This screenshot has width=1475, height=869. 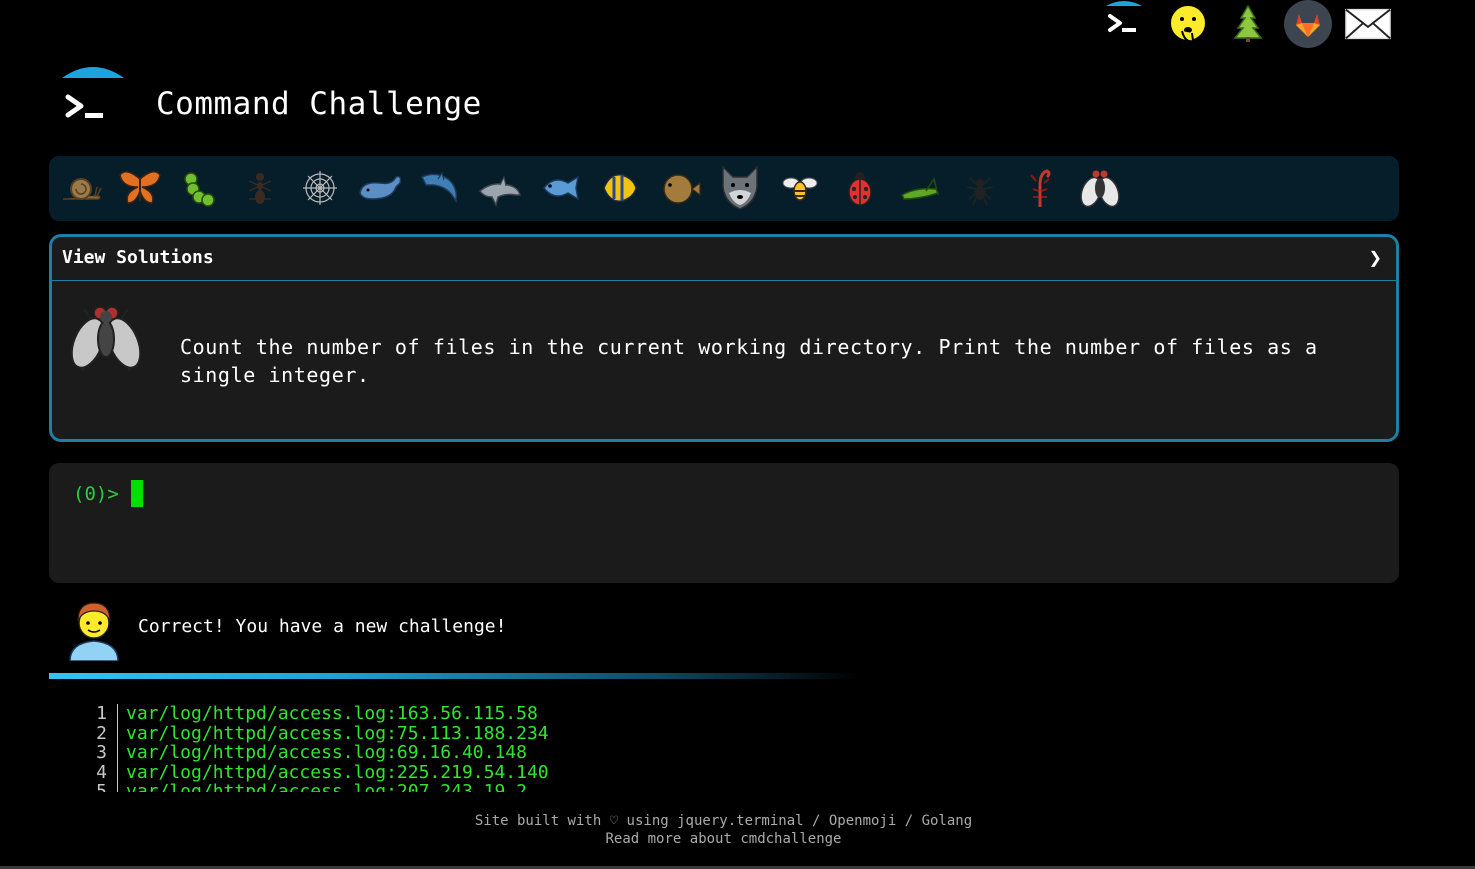 I want to click on footer-read-more-link: Read more about cmdchallenge, so click(x=723, y=839).